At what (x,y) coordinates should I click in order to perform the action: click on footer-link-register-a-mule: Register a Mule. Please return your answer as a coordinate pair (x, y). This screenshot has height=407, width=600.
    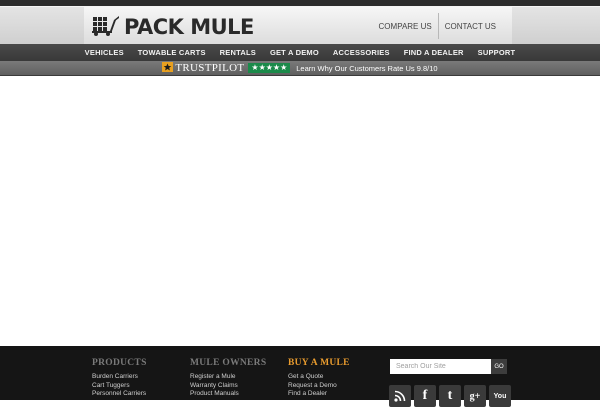
    Looking at the image, I should click on (228, 377).